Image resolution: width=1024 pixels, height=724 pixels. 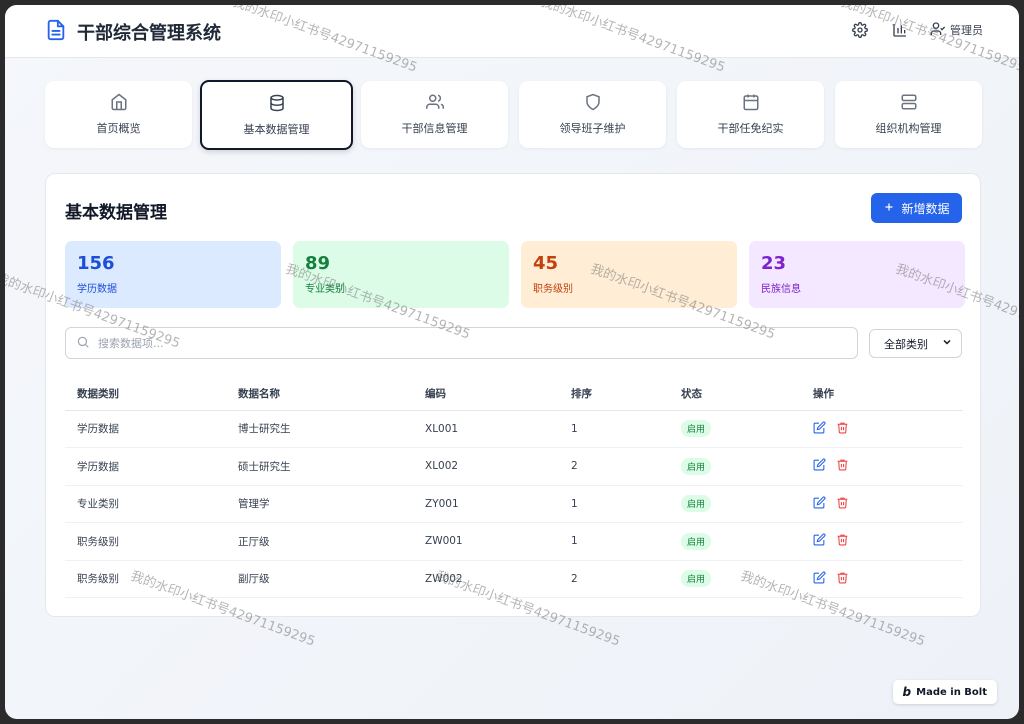 I want to click on nav-basic-data: 基本数据管理, so click(x=276, y=115).